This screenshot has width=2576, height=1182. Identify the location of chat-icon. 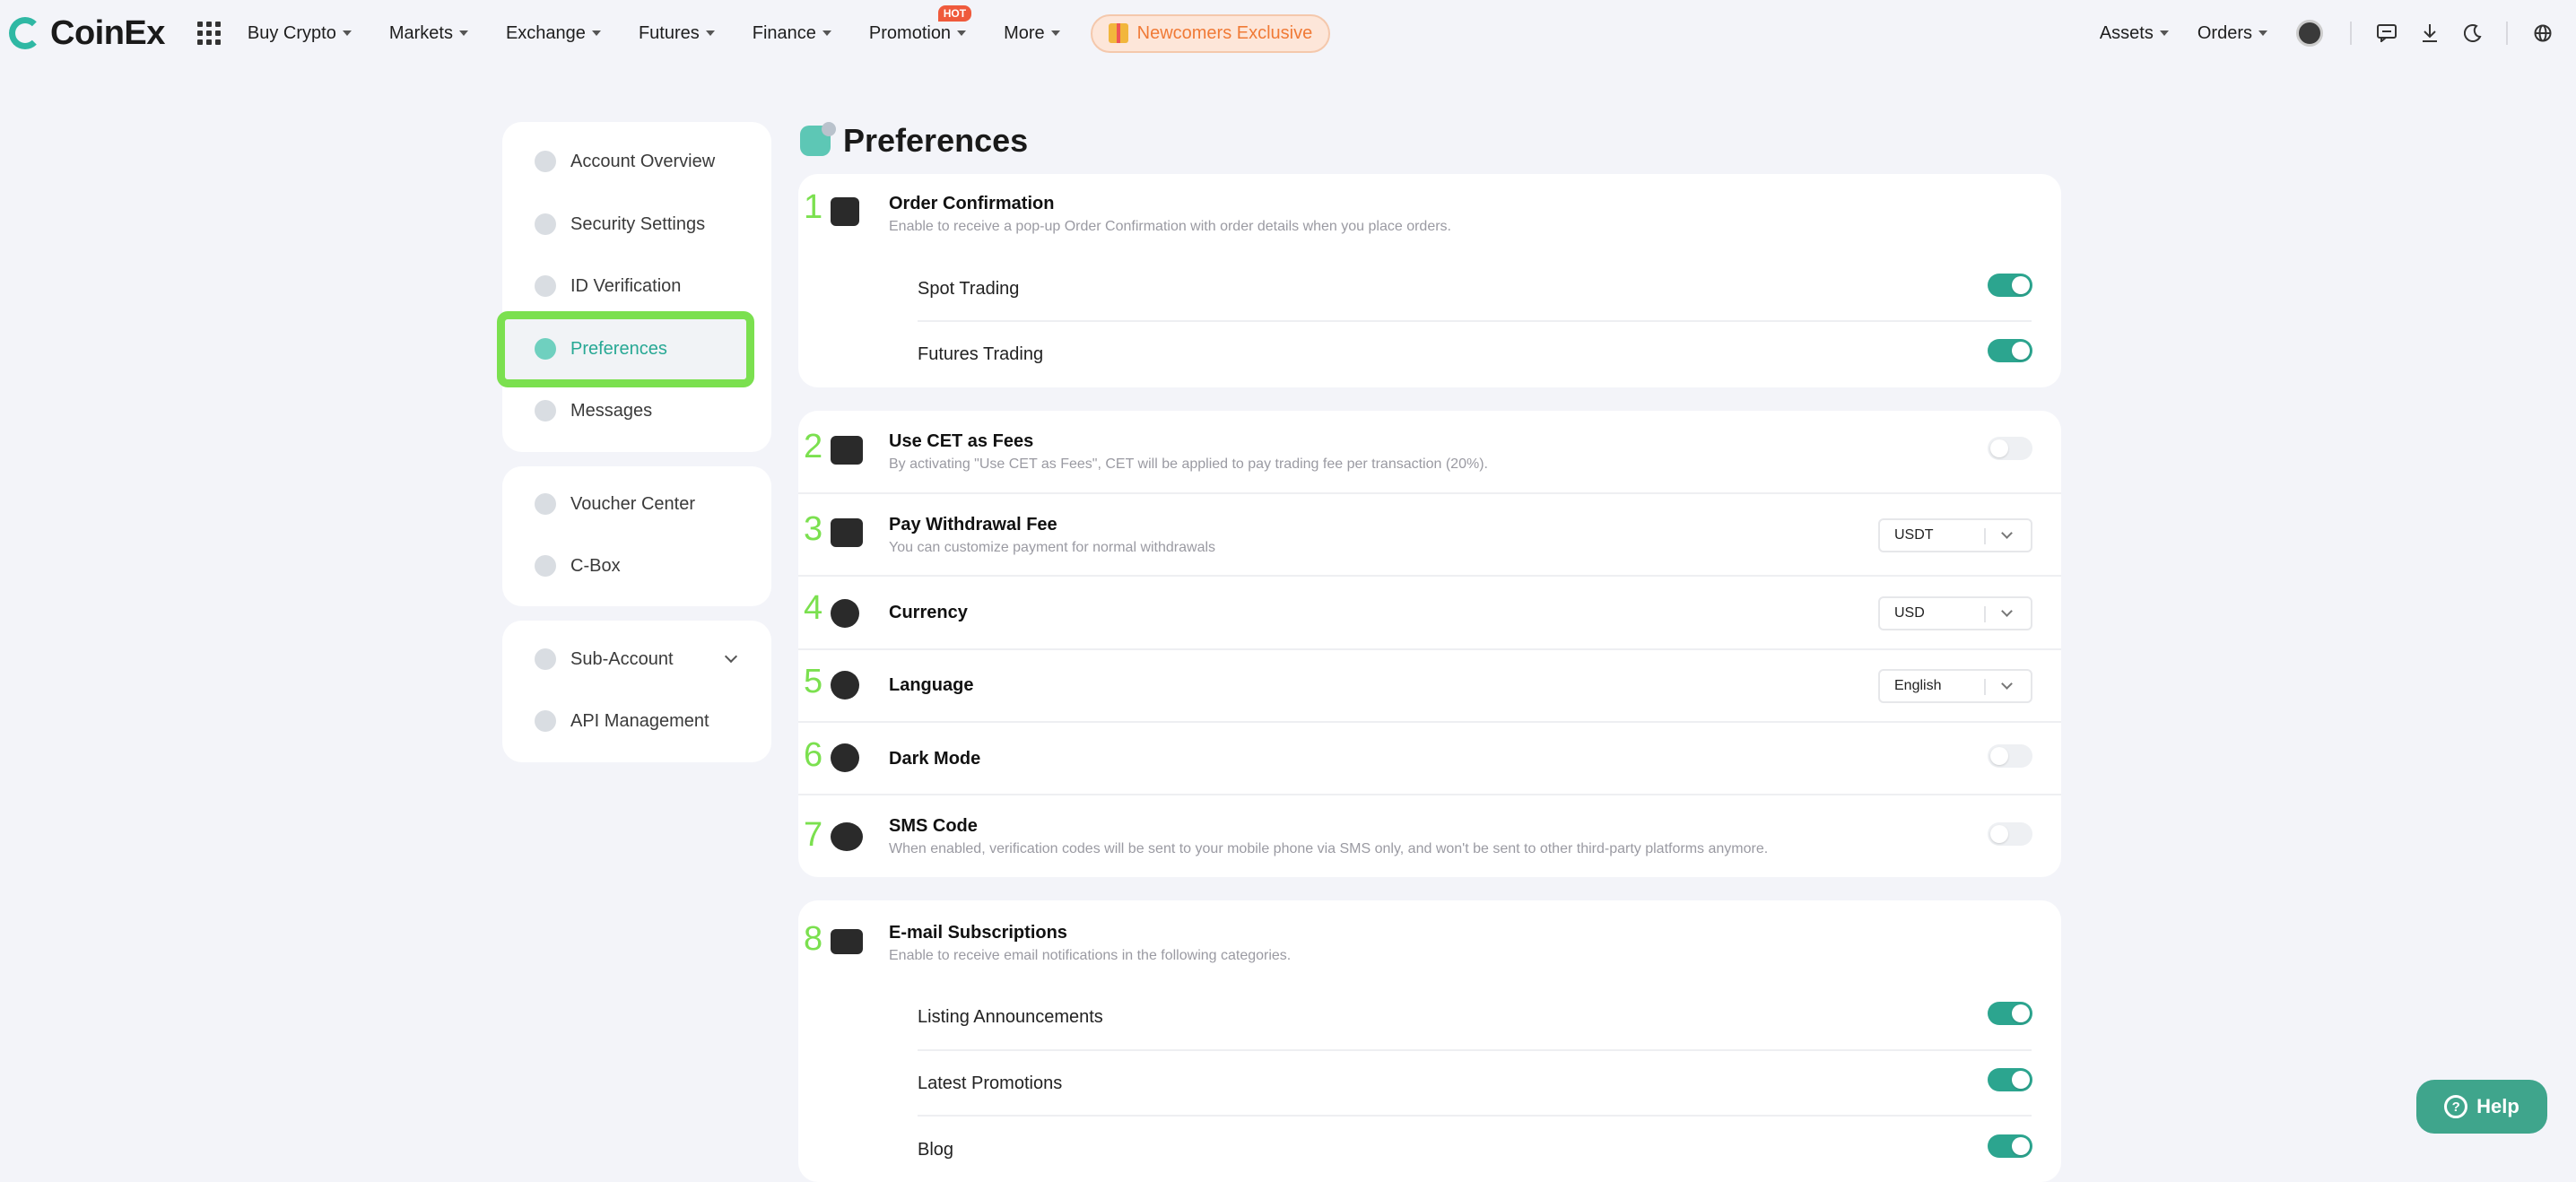
(2387, 33).